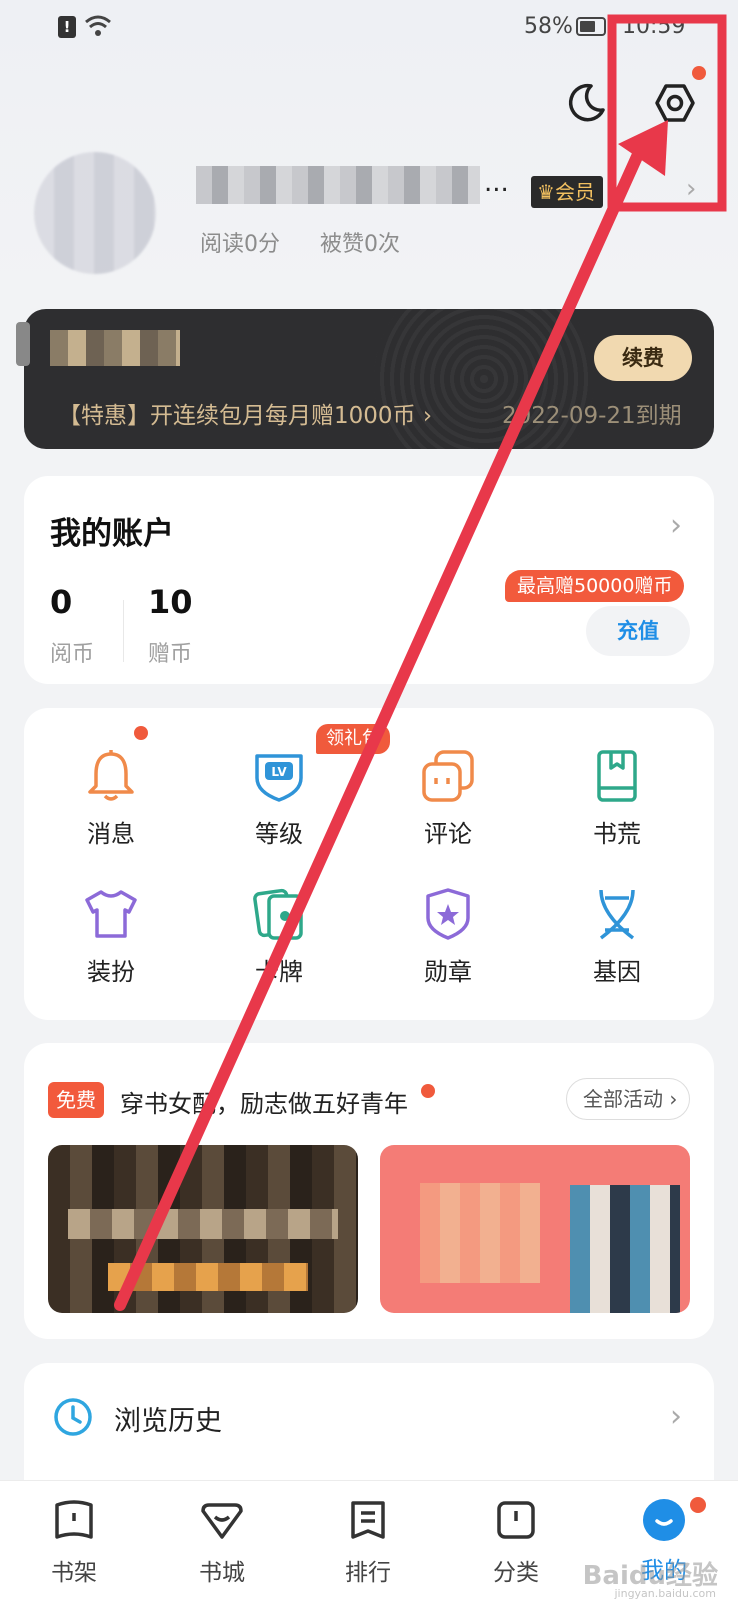  I want to click on account-chevron-icon: ›, so click(676, 525).